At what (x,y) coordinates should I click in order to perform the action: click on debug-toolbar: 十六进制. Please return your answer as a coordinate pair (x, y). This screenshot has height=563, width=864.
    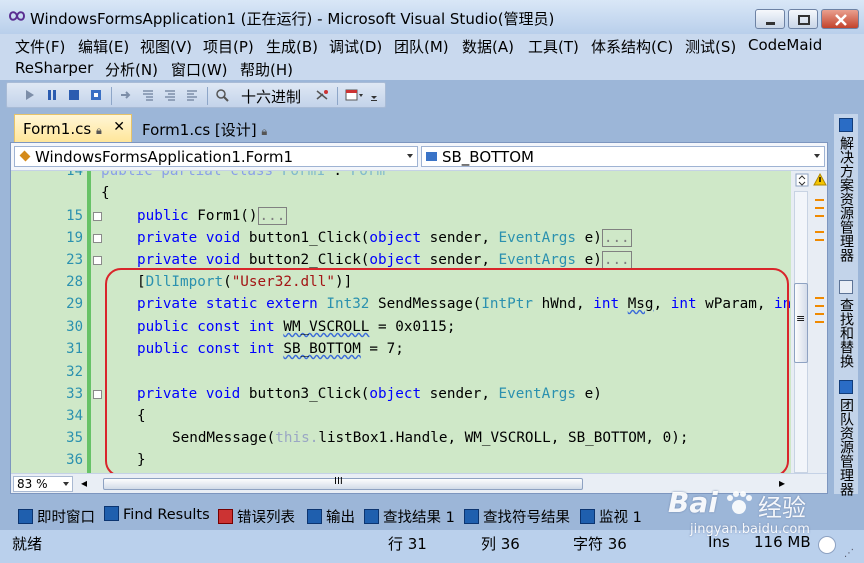
    Looking at the image, I should click on (196, 95).